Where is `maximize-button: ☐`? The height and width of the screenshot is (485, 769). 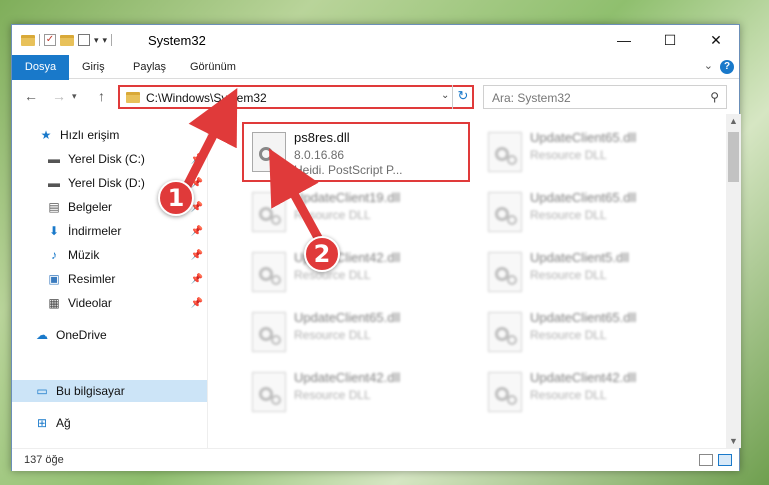 maximize-button: ☐ is located at coordinates (670, 40).